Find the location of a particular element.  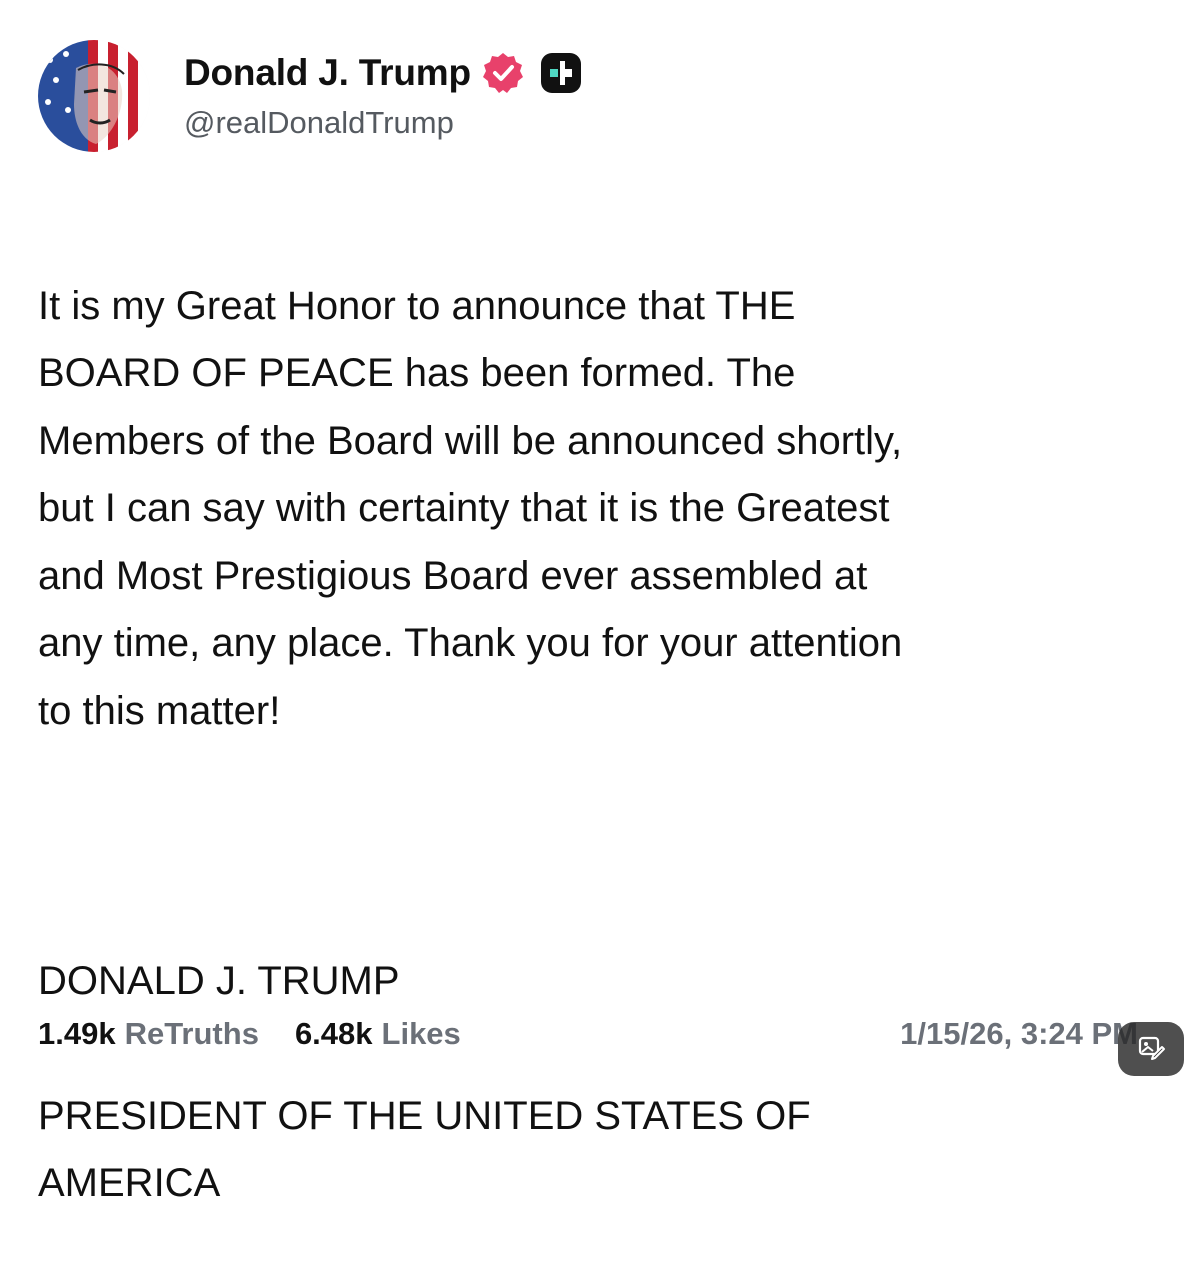

truth-plus-icon is located at coordinates (561, 73).